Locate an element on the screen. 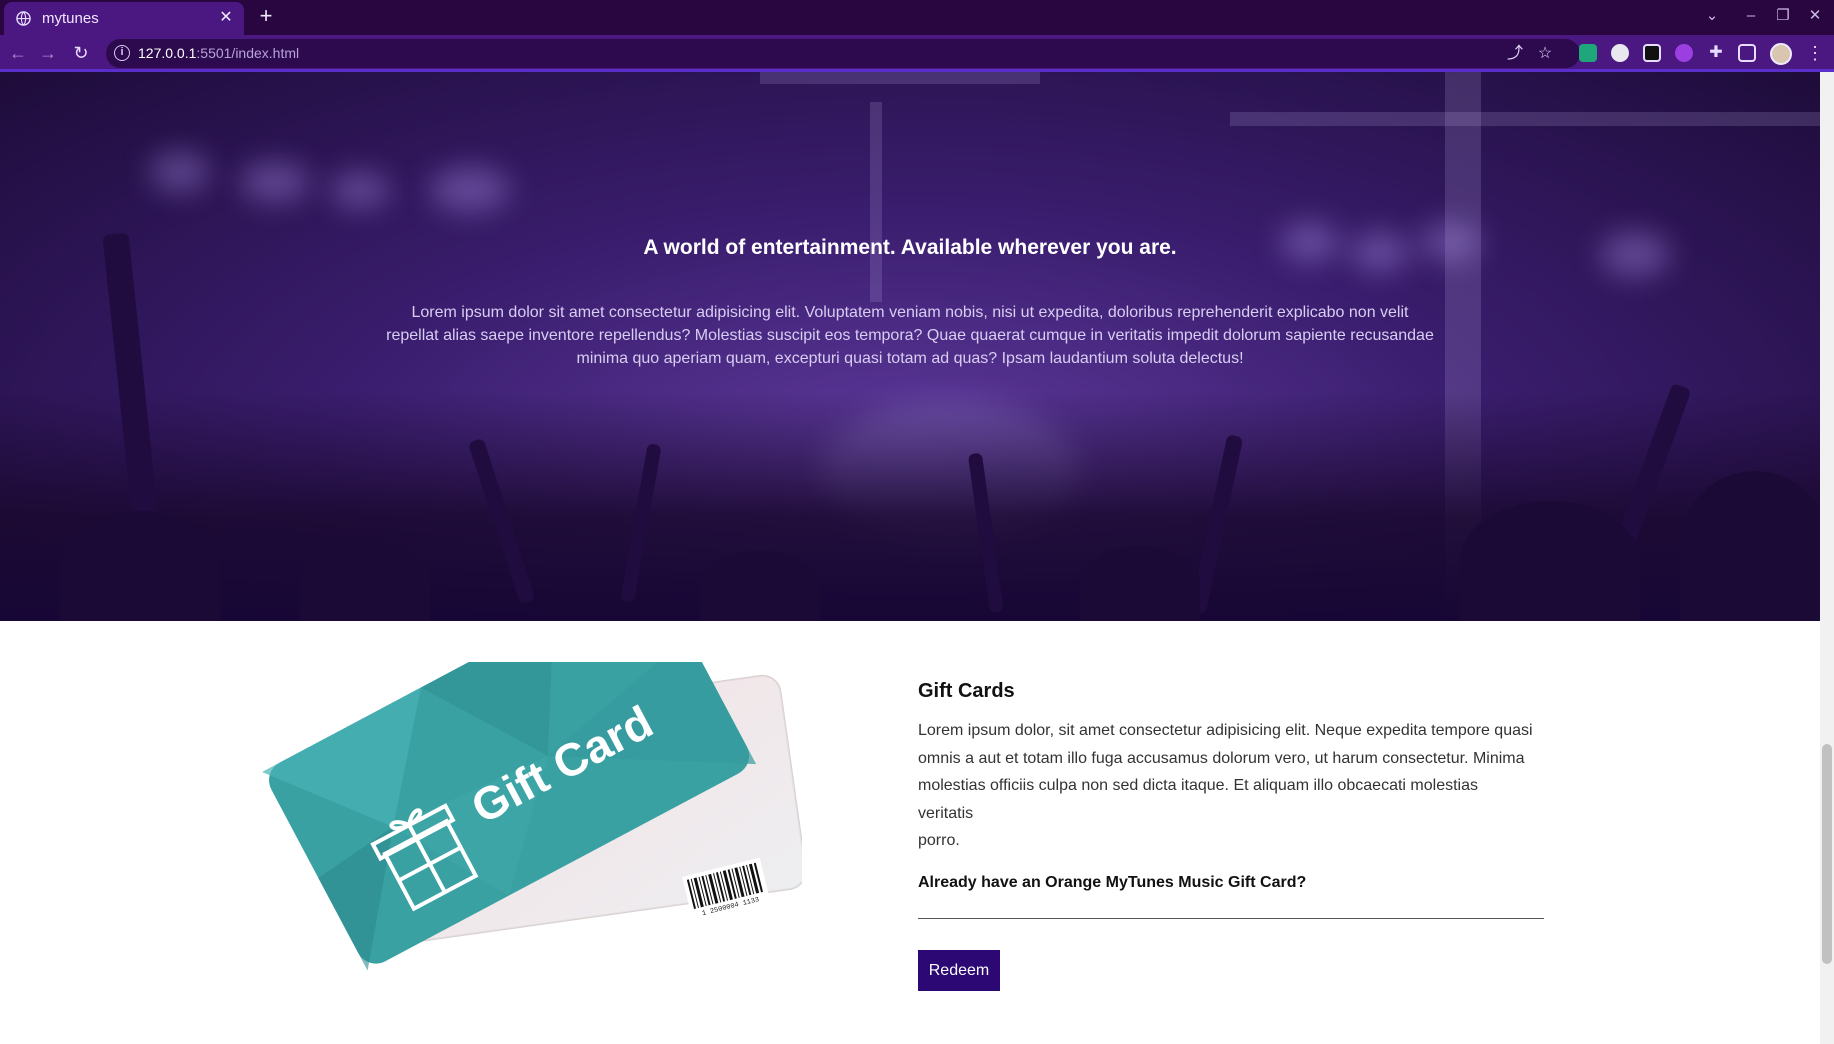 The height and width of the screenshot is (1044, 1834). tab-title: mytunes is located at coordinates (70, 18).